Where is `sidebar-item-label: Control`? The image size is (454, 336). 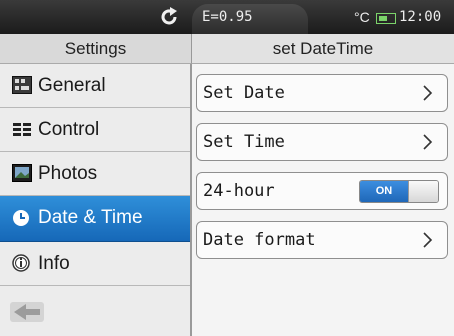 sidebar-item-label: Control is located at coordinates (69, 129).